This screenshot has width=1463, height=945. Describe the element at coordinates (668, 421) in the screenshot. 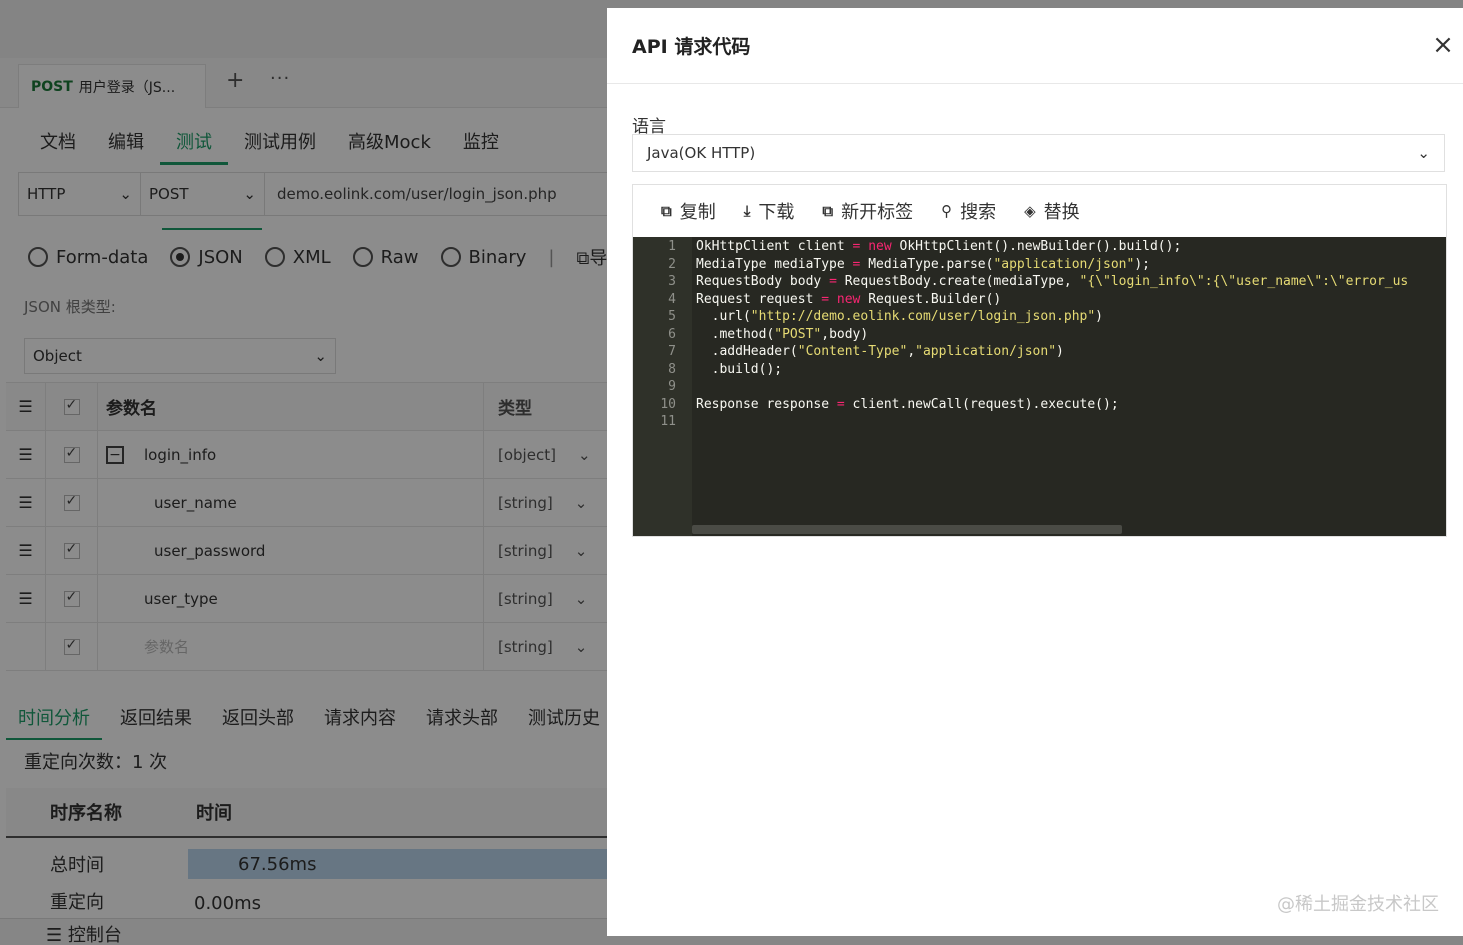

I see `line-number: 11` at that location.